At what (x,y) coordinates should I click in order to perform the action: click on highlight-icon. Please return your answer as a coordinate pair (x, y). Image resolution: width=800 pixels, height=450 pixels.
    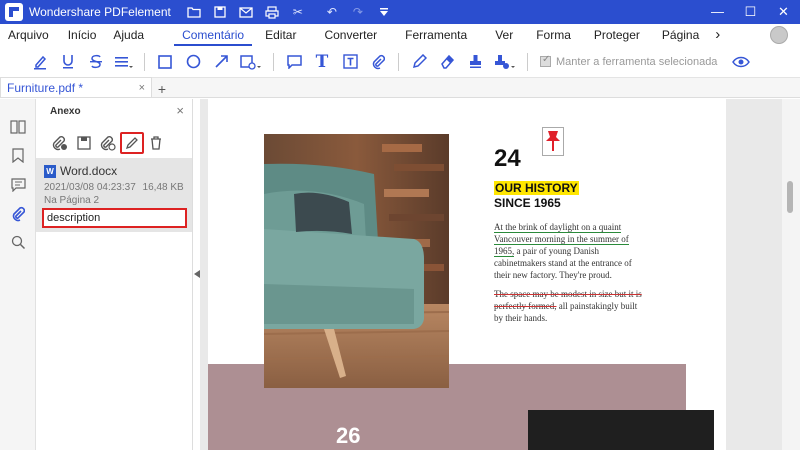
    Looking at the image, I should click on (40, 62).